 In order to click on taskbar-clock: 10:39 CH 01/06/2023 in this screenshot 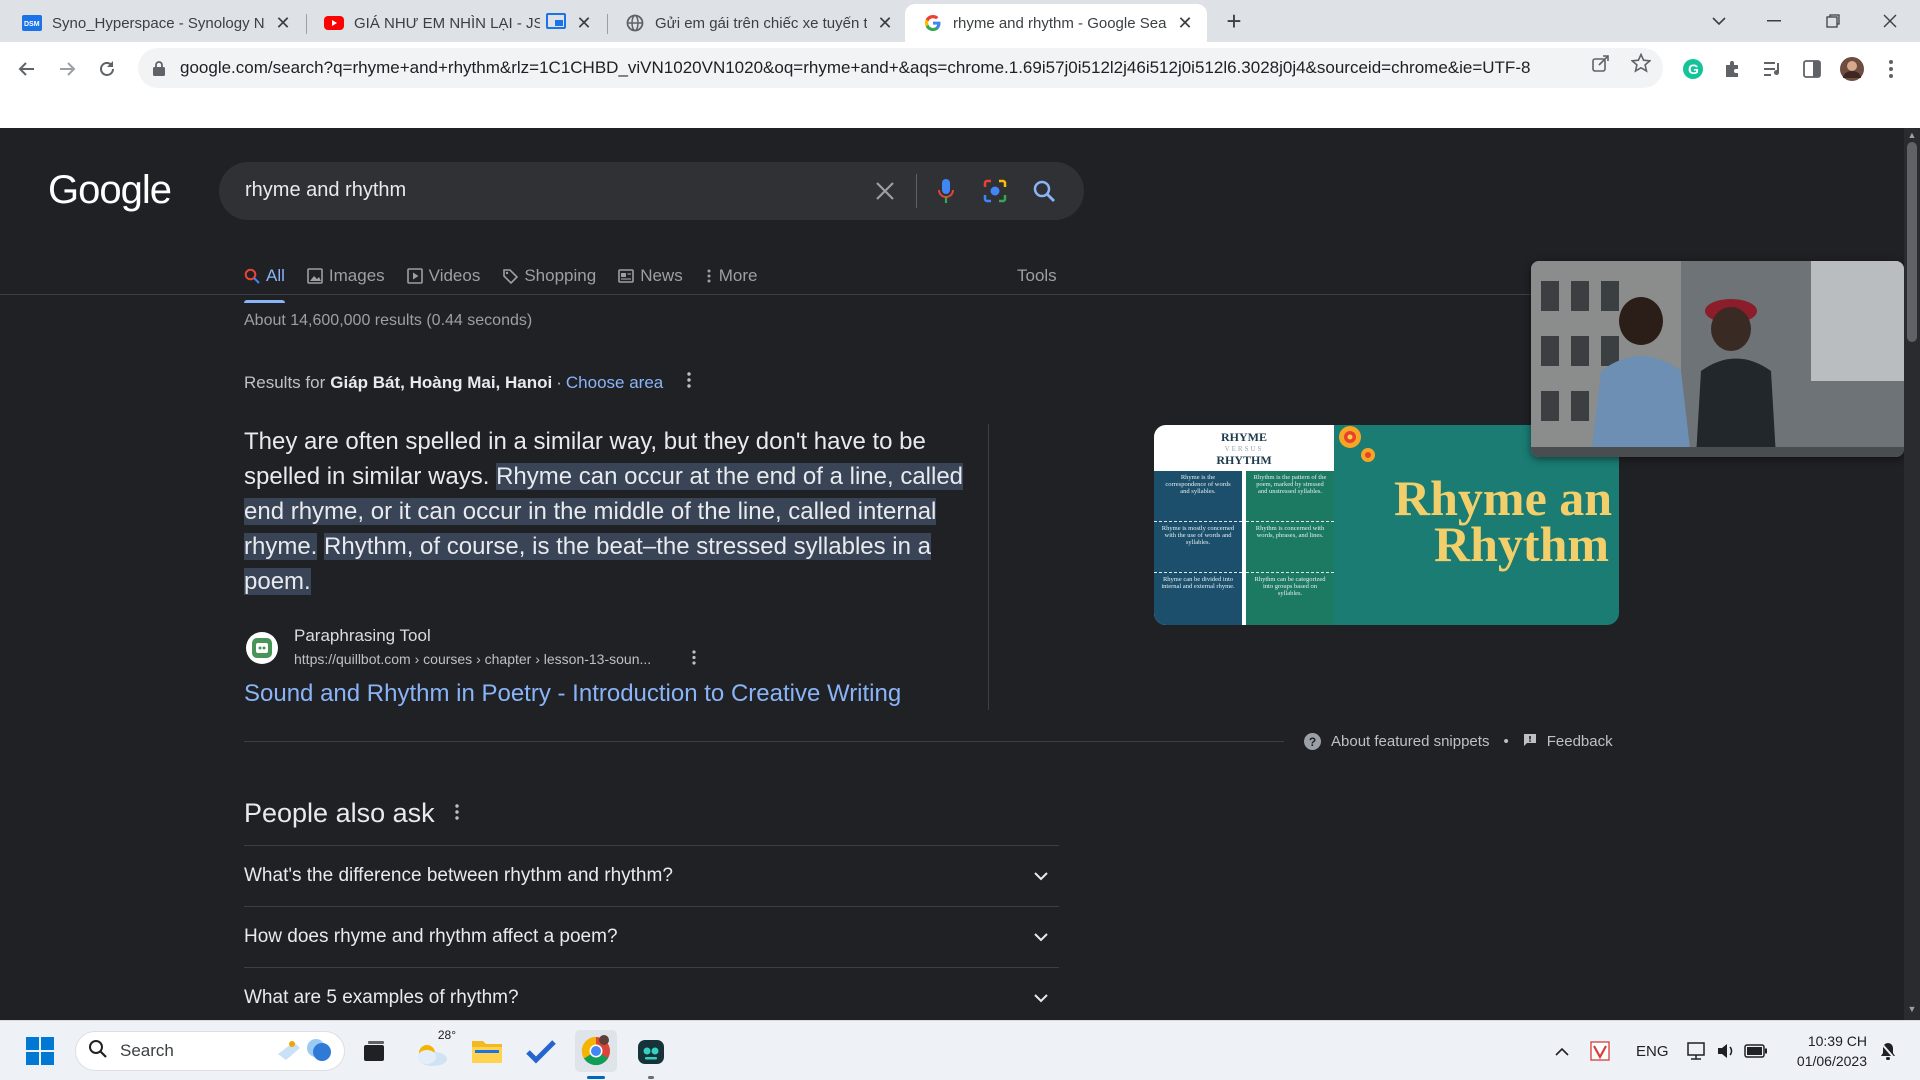, I will do `click(1826, 1051)`.